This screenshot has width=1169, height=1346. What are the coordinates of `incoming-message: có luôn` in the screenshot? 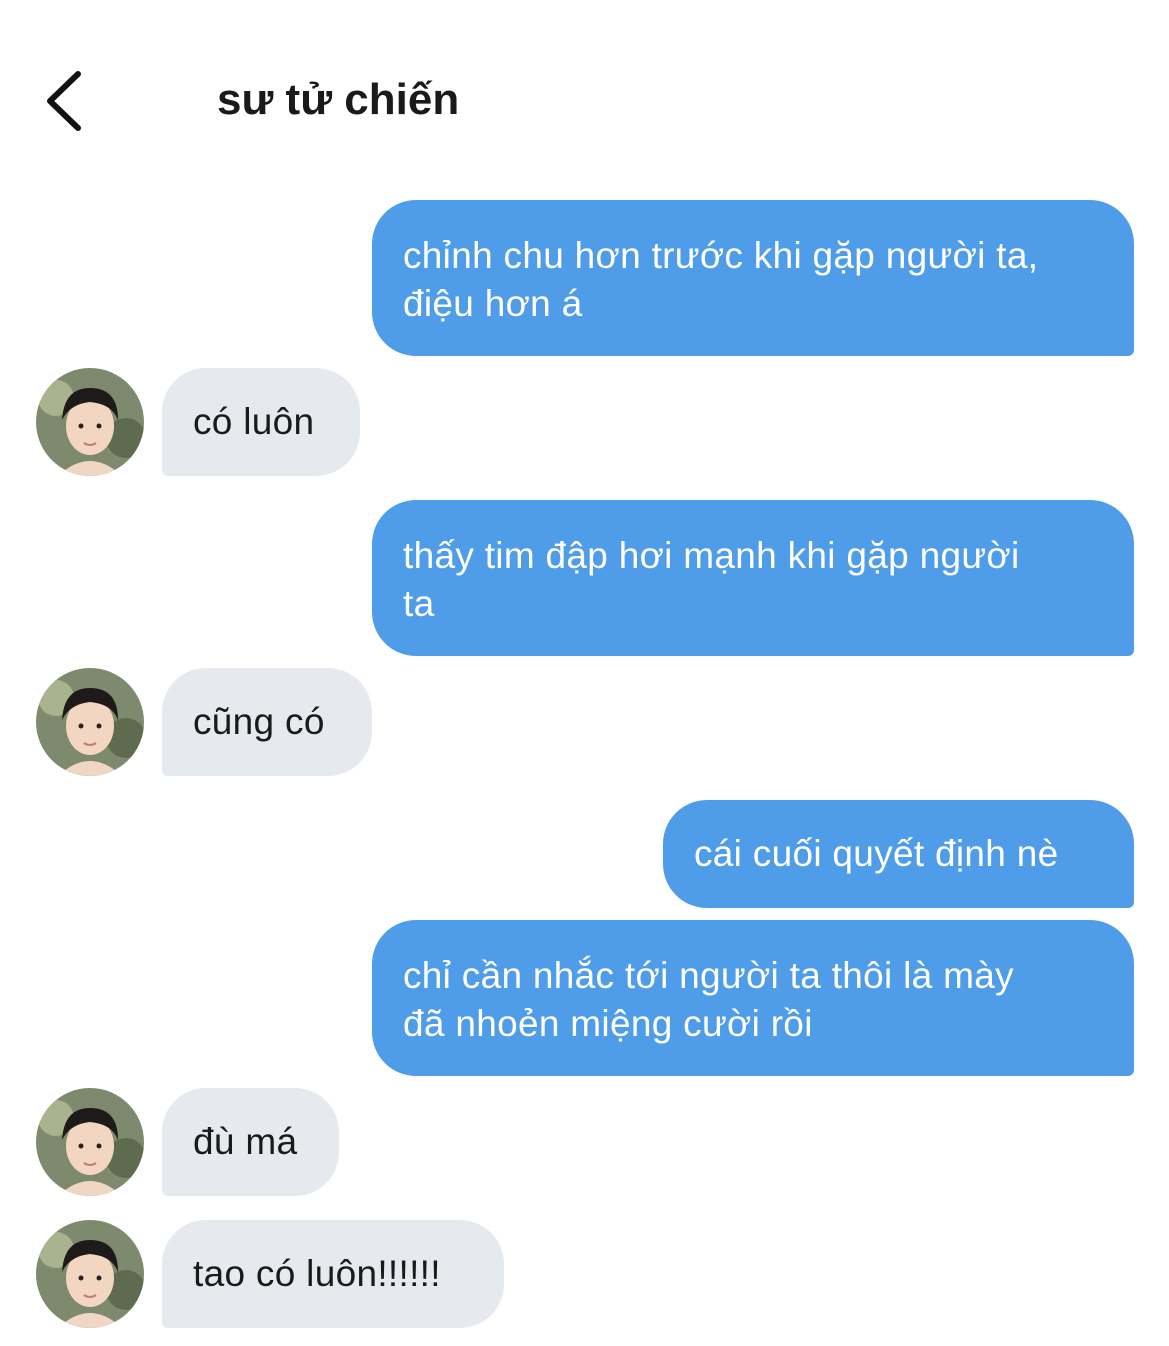 It's located at (261, 422).